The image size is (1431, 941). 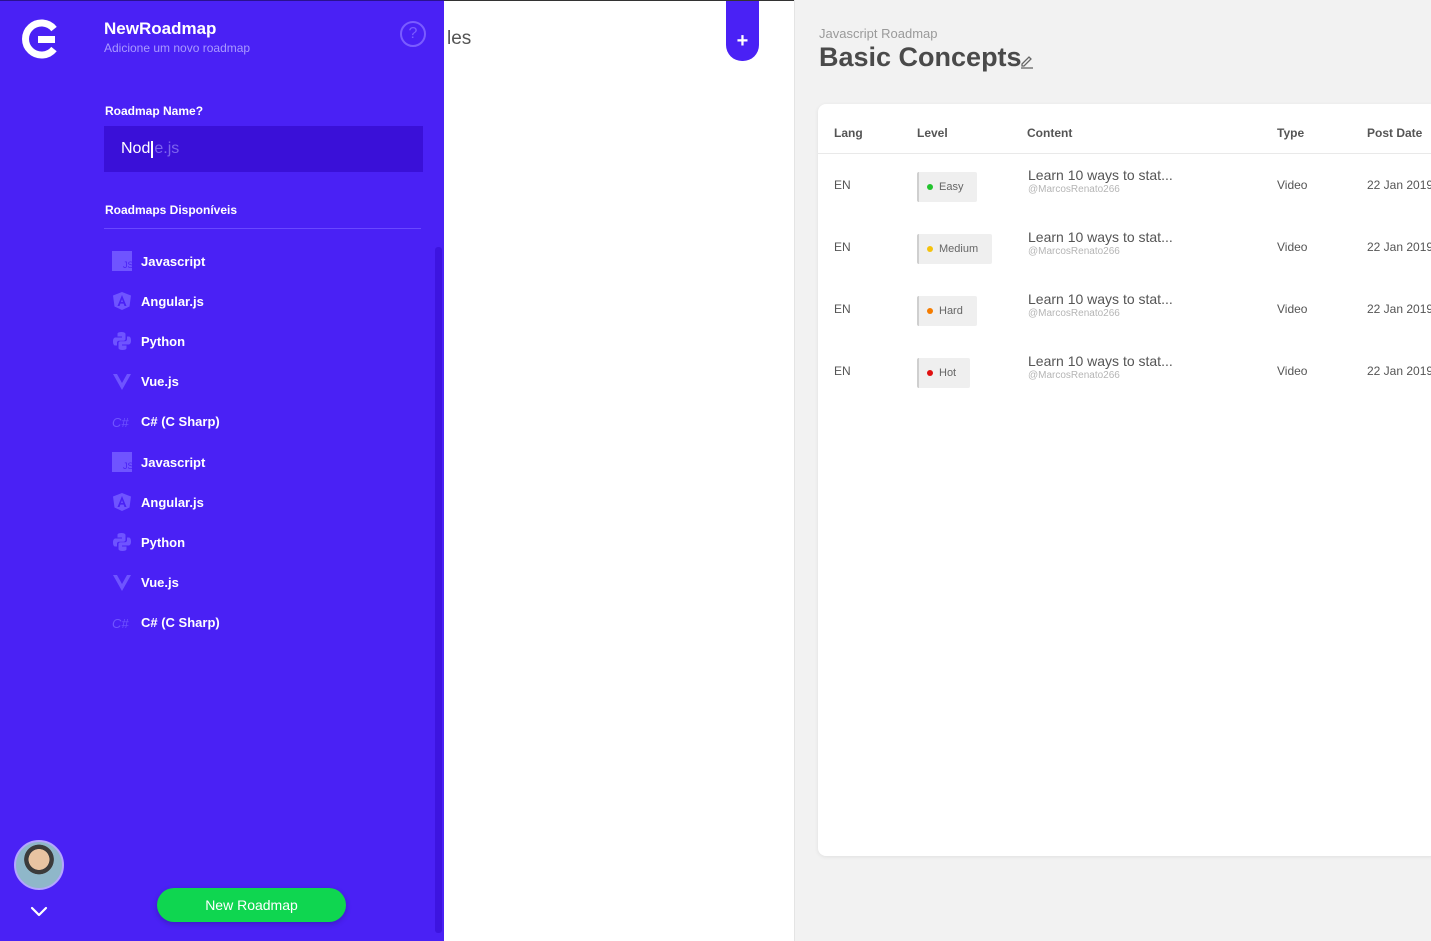 What do you see at coordinates (262, 228) in the screenshot?
I see `divider` at bounding box center [262, 228].